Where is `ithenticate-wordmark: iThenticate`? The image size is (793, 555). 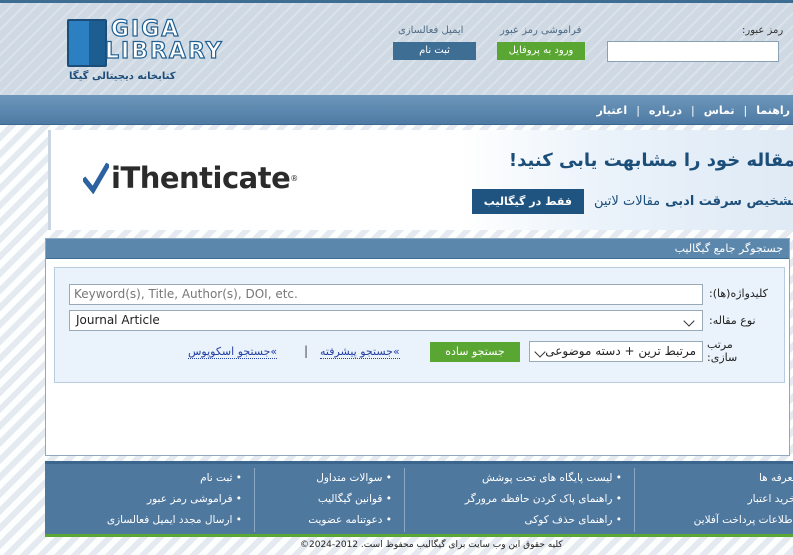 ithenticate-wordmark: iThenticate is located at coordinates (201, 178).